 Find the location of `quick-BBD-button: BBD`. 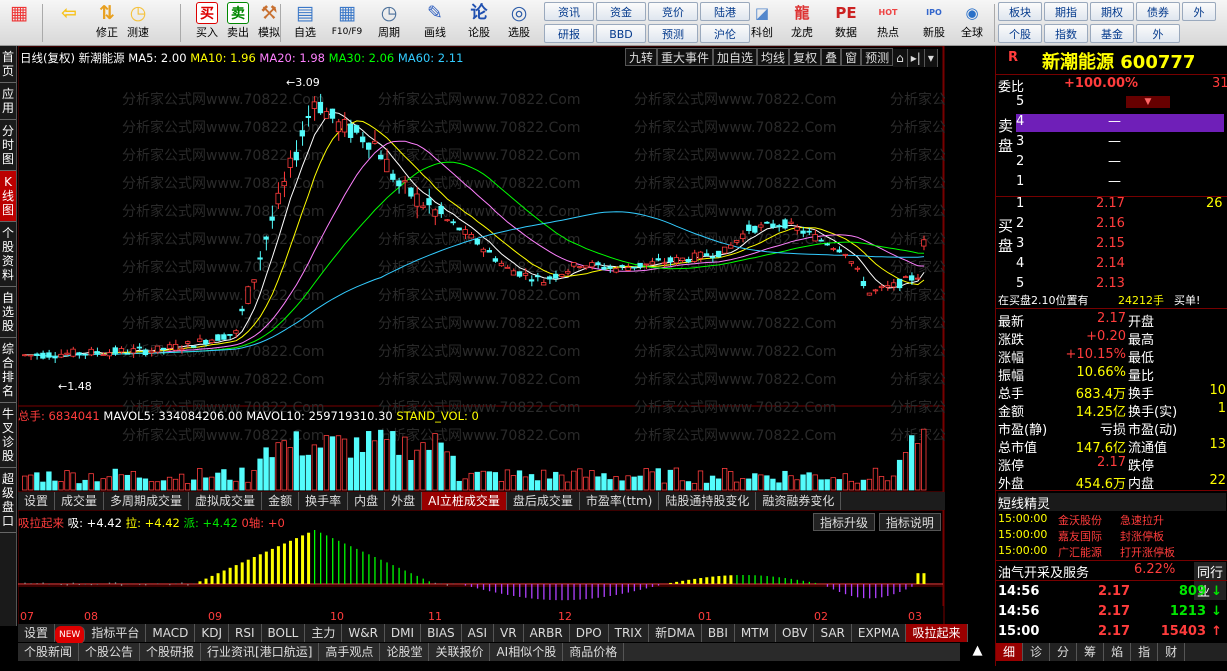

quick-BBD-button: BBD is located at coordinates (621, 33).